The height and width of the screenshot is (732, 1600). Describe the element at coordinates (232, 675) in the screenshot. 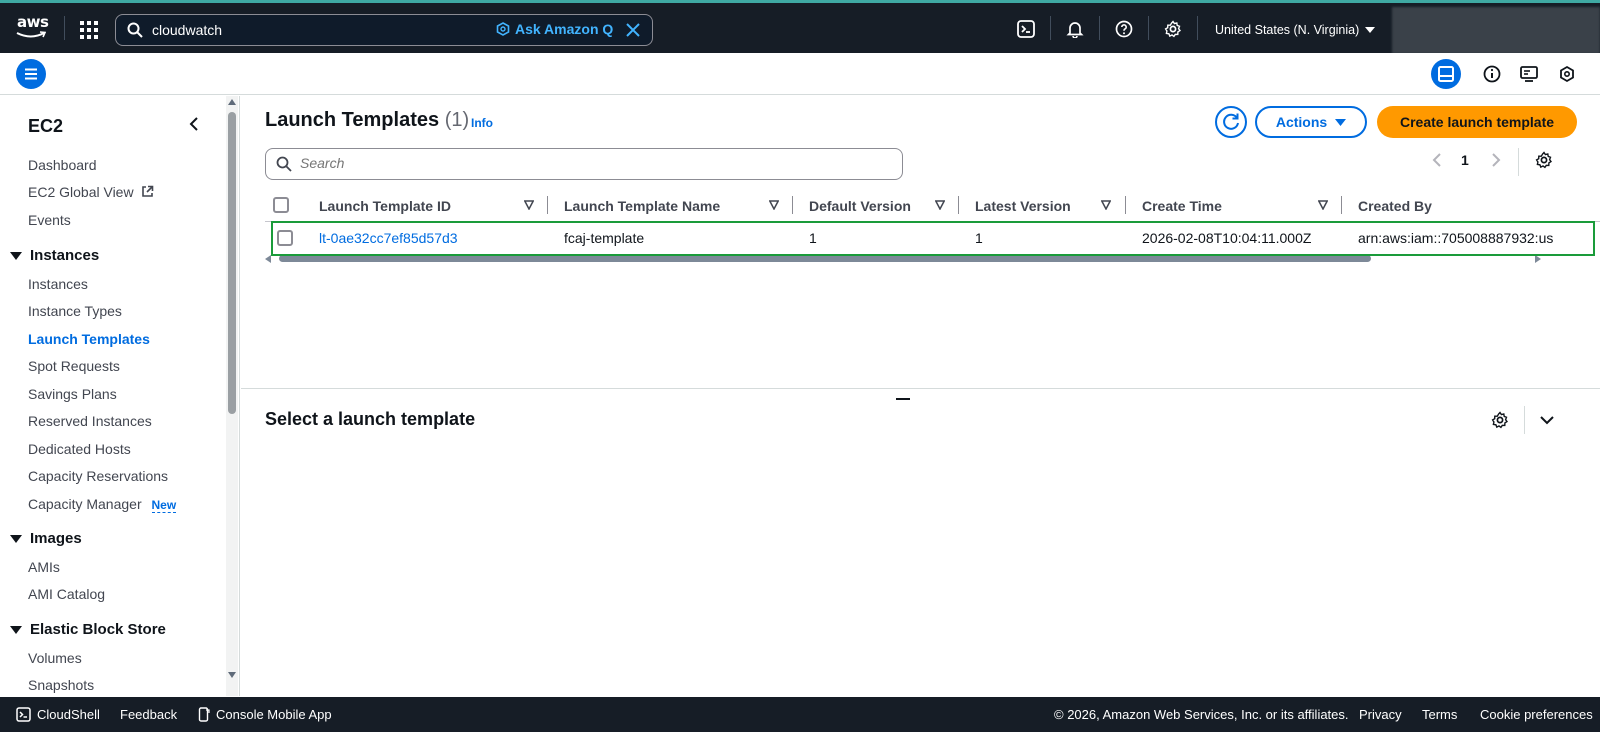

I see `scroll-down-icon` at that location.